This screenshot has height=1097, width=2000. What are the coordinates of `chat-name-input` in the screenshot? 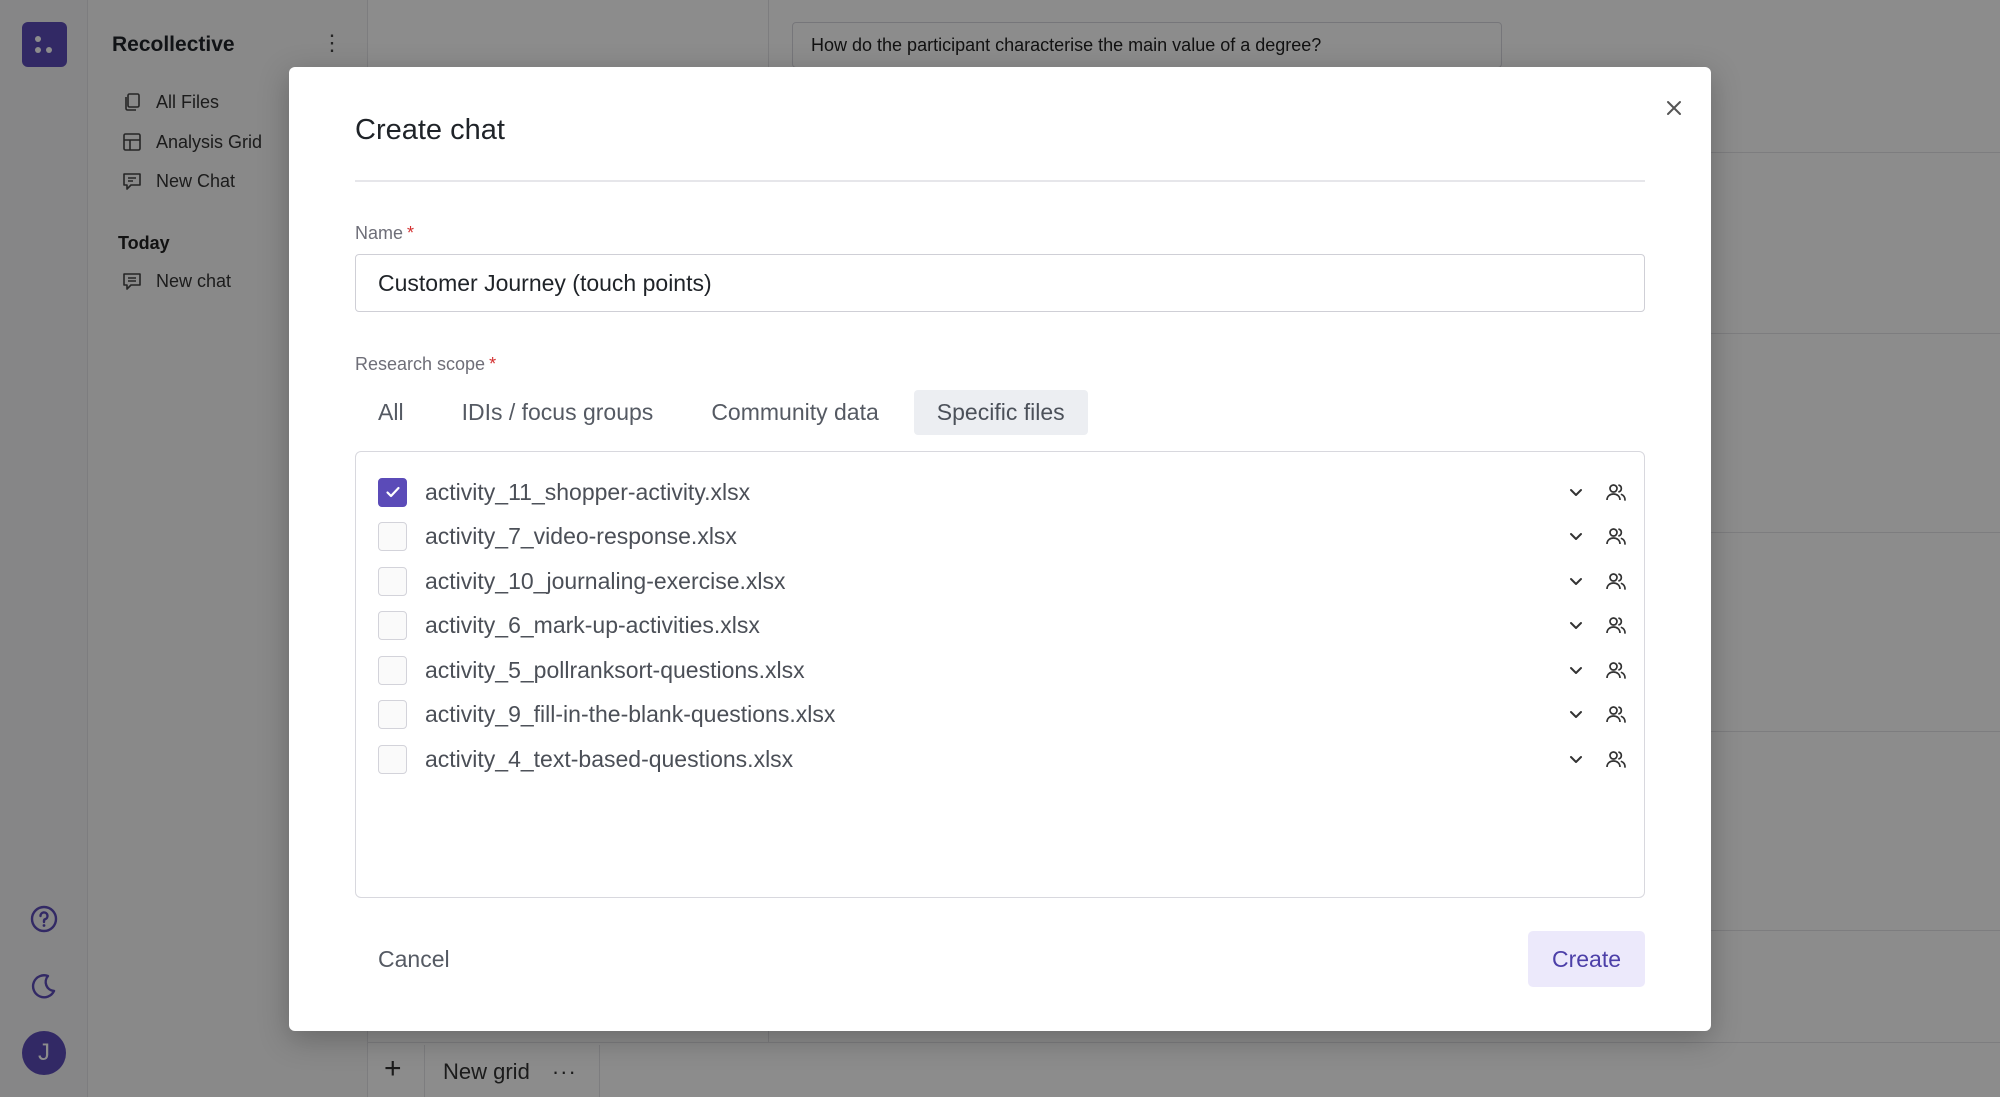 It's located at (1000, 283).